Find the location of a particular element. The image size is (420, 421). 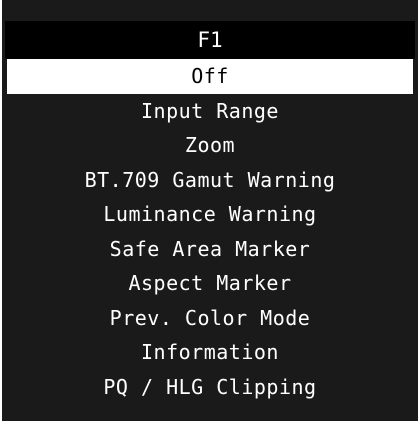

menu-item-pq-hlg-clipping: PQ / HLG Clipping is located at coordinates (210, 387).